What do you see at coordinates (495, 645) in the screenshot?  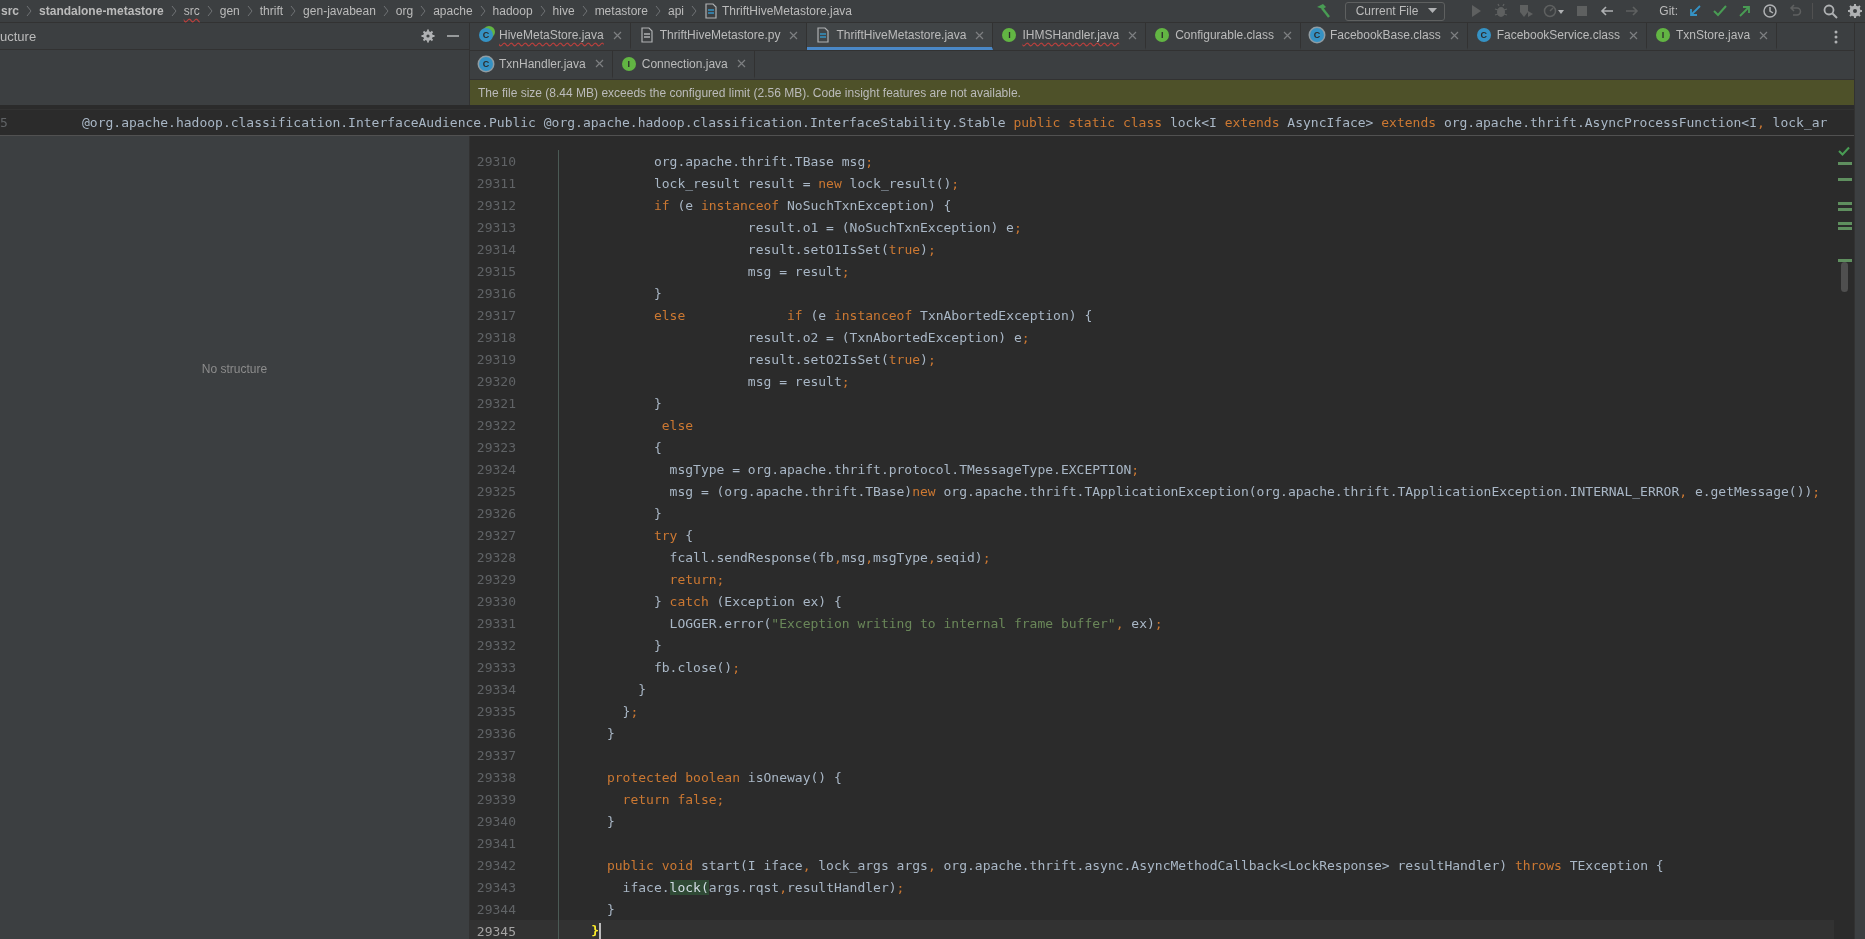 I see `line-number: 29332` at bounding box center [495, 645].